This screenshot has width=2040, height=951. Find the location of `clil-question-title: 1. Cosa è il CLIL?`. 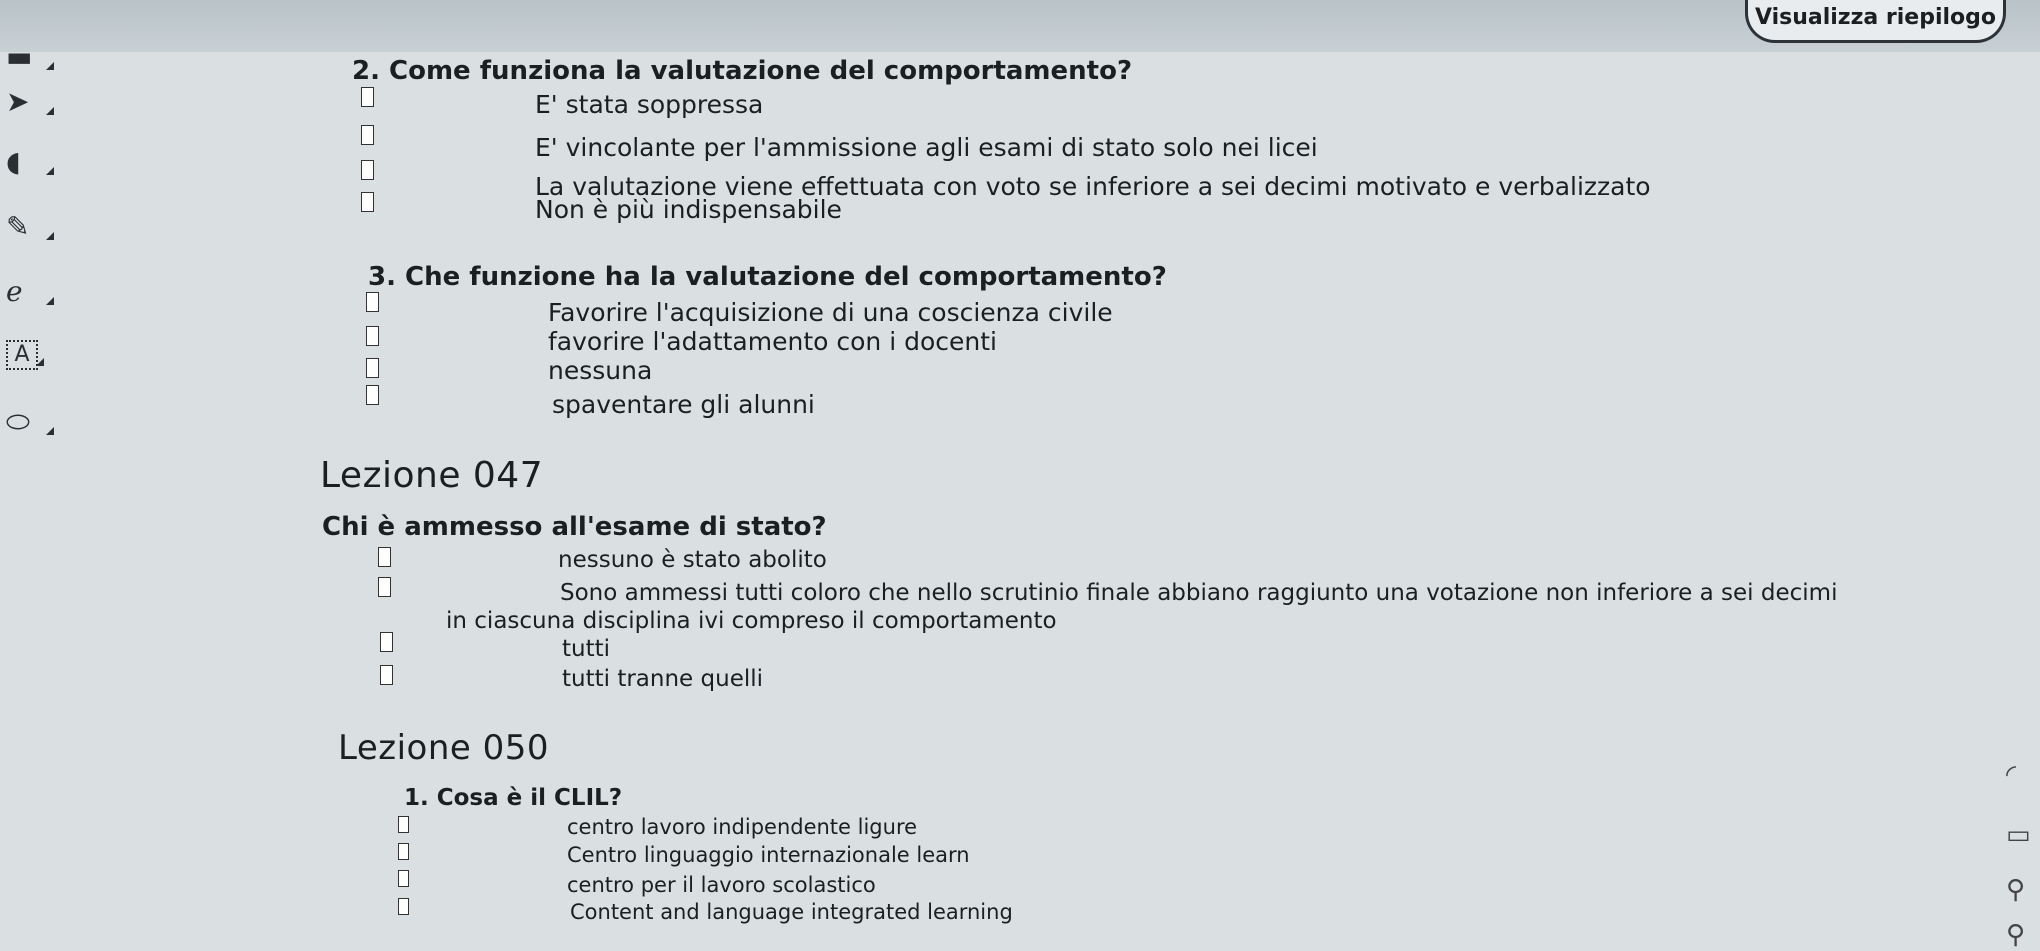

clil-question-title: 1. Cosa è il CLIL? is located at coordinates (513, 798).